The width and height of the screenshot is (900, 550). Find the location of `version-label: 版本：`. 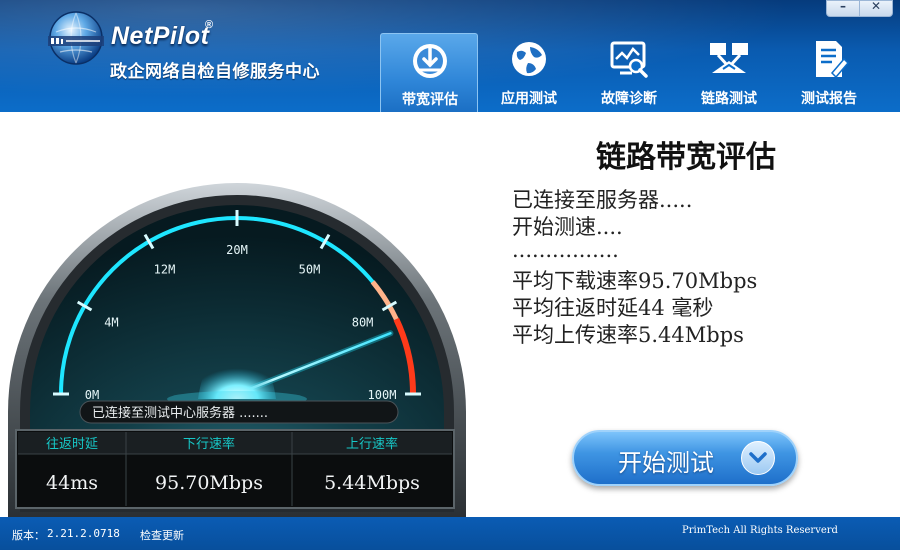

version-label: 版本： is located at coordinates (28, 535).